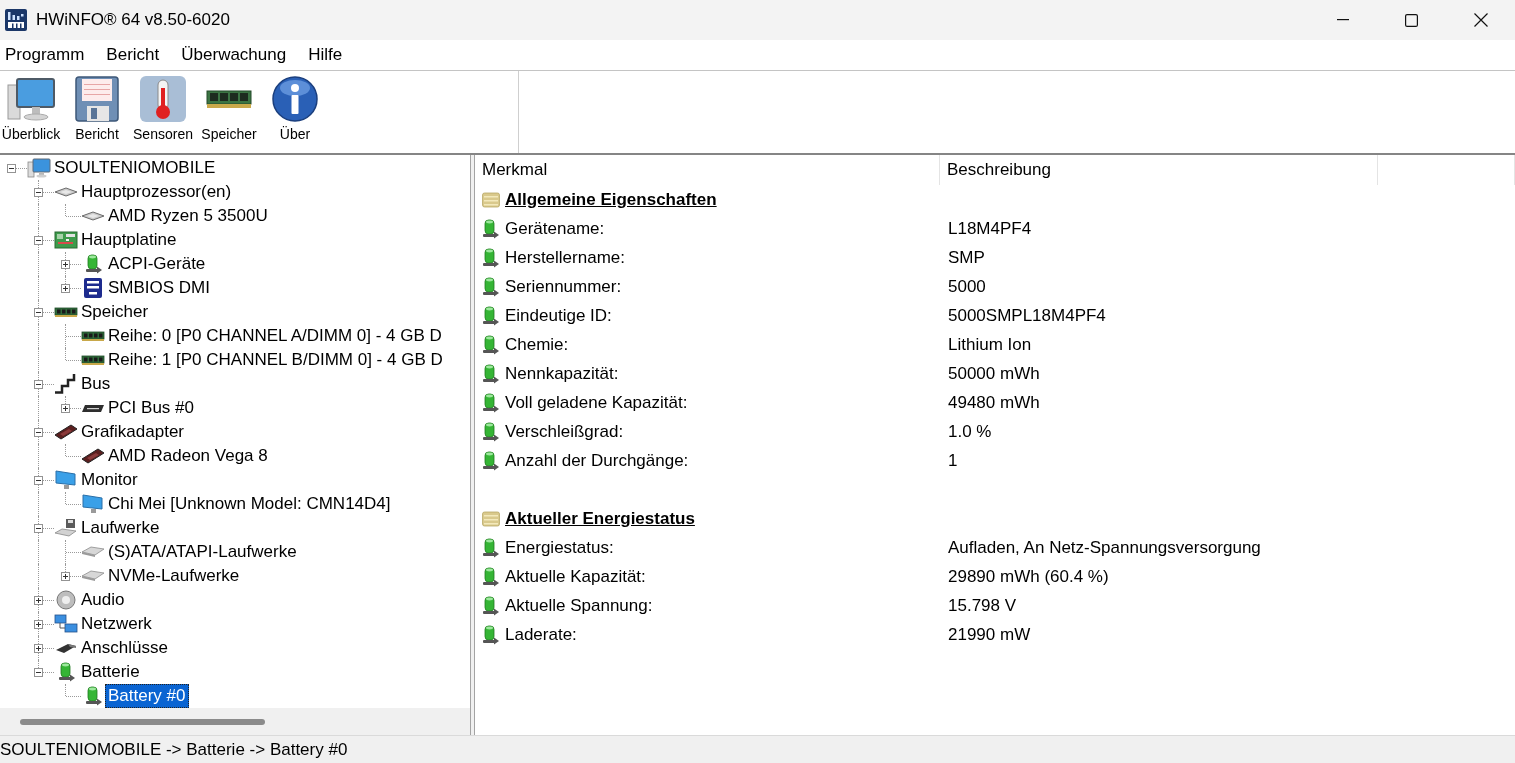 The width and height of the screenshot is (1515, 763). I want to click on toolbar-button: Überblick, so click(31, 112).